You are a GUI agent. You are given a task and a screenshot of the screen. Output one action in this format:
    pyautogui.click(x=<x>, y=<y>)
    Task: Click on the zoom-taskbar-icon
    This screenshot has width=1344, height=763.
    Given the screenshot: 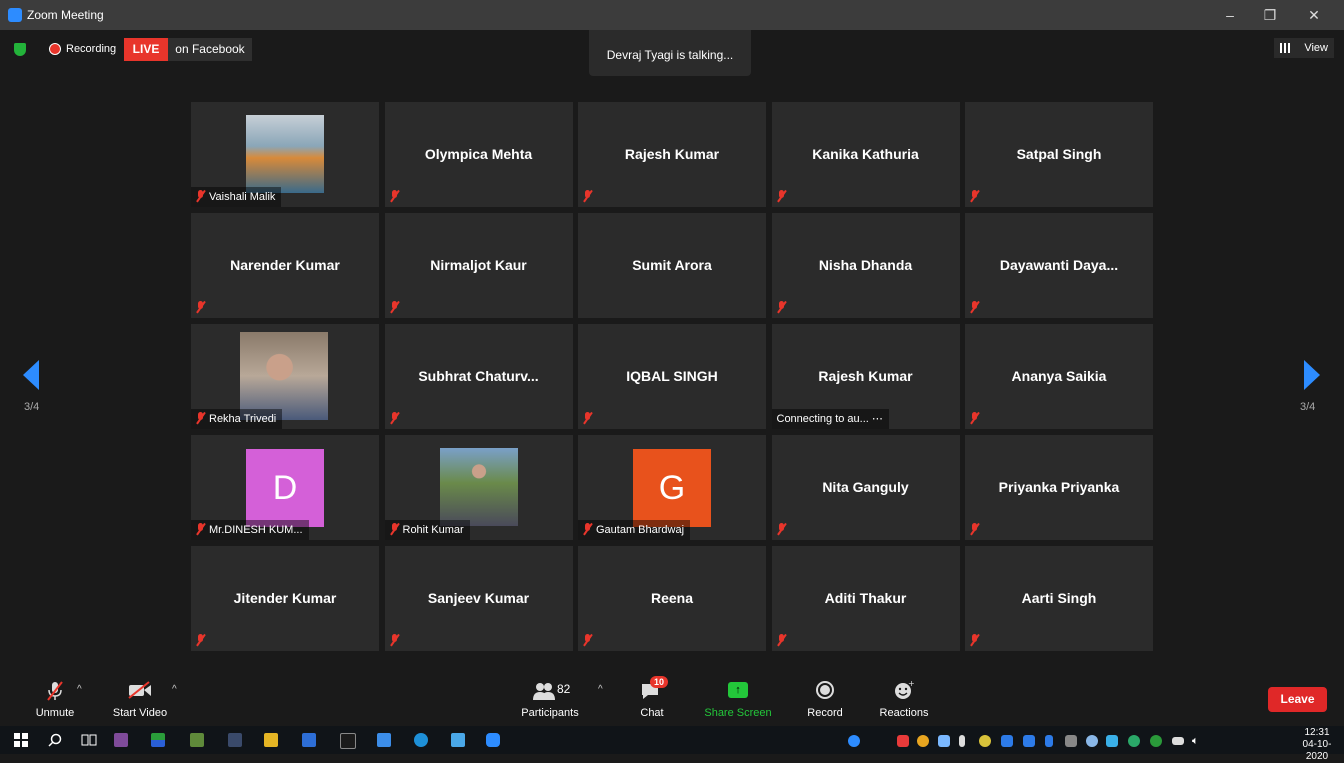 What is the action you would take?
    pyautogui.click(x=493, y=740)
    